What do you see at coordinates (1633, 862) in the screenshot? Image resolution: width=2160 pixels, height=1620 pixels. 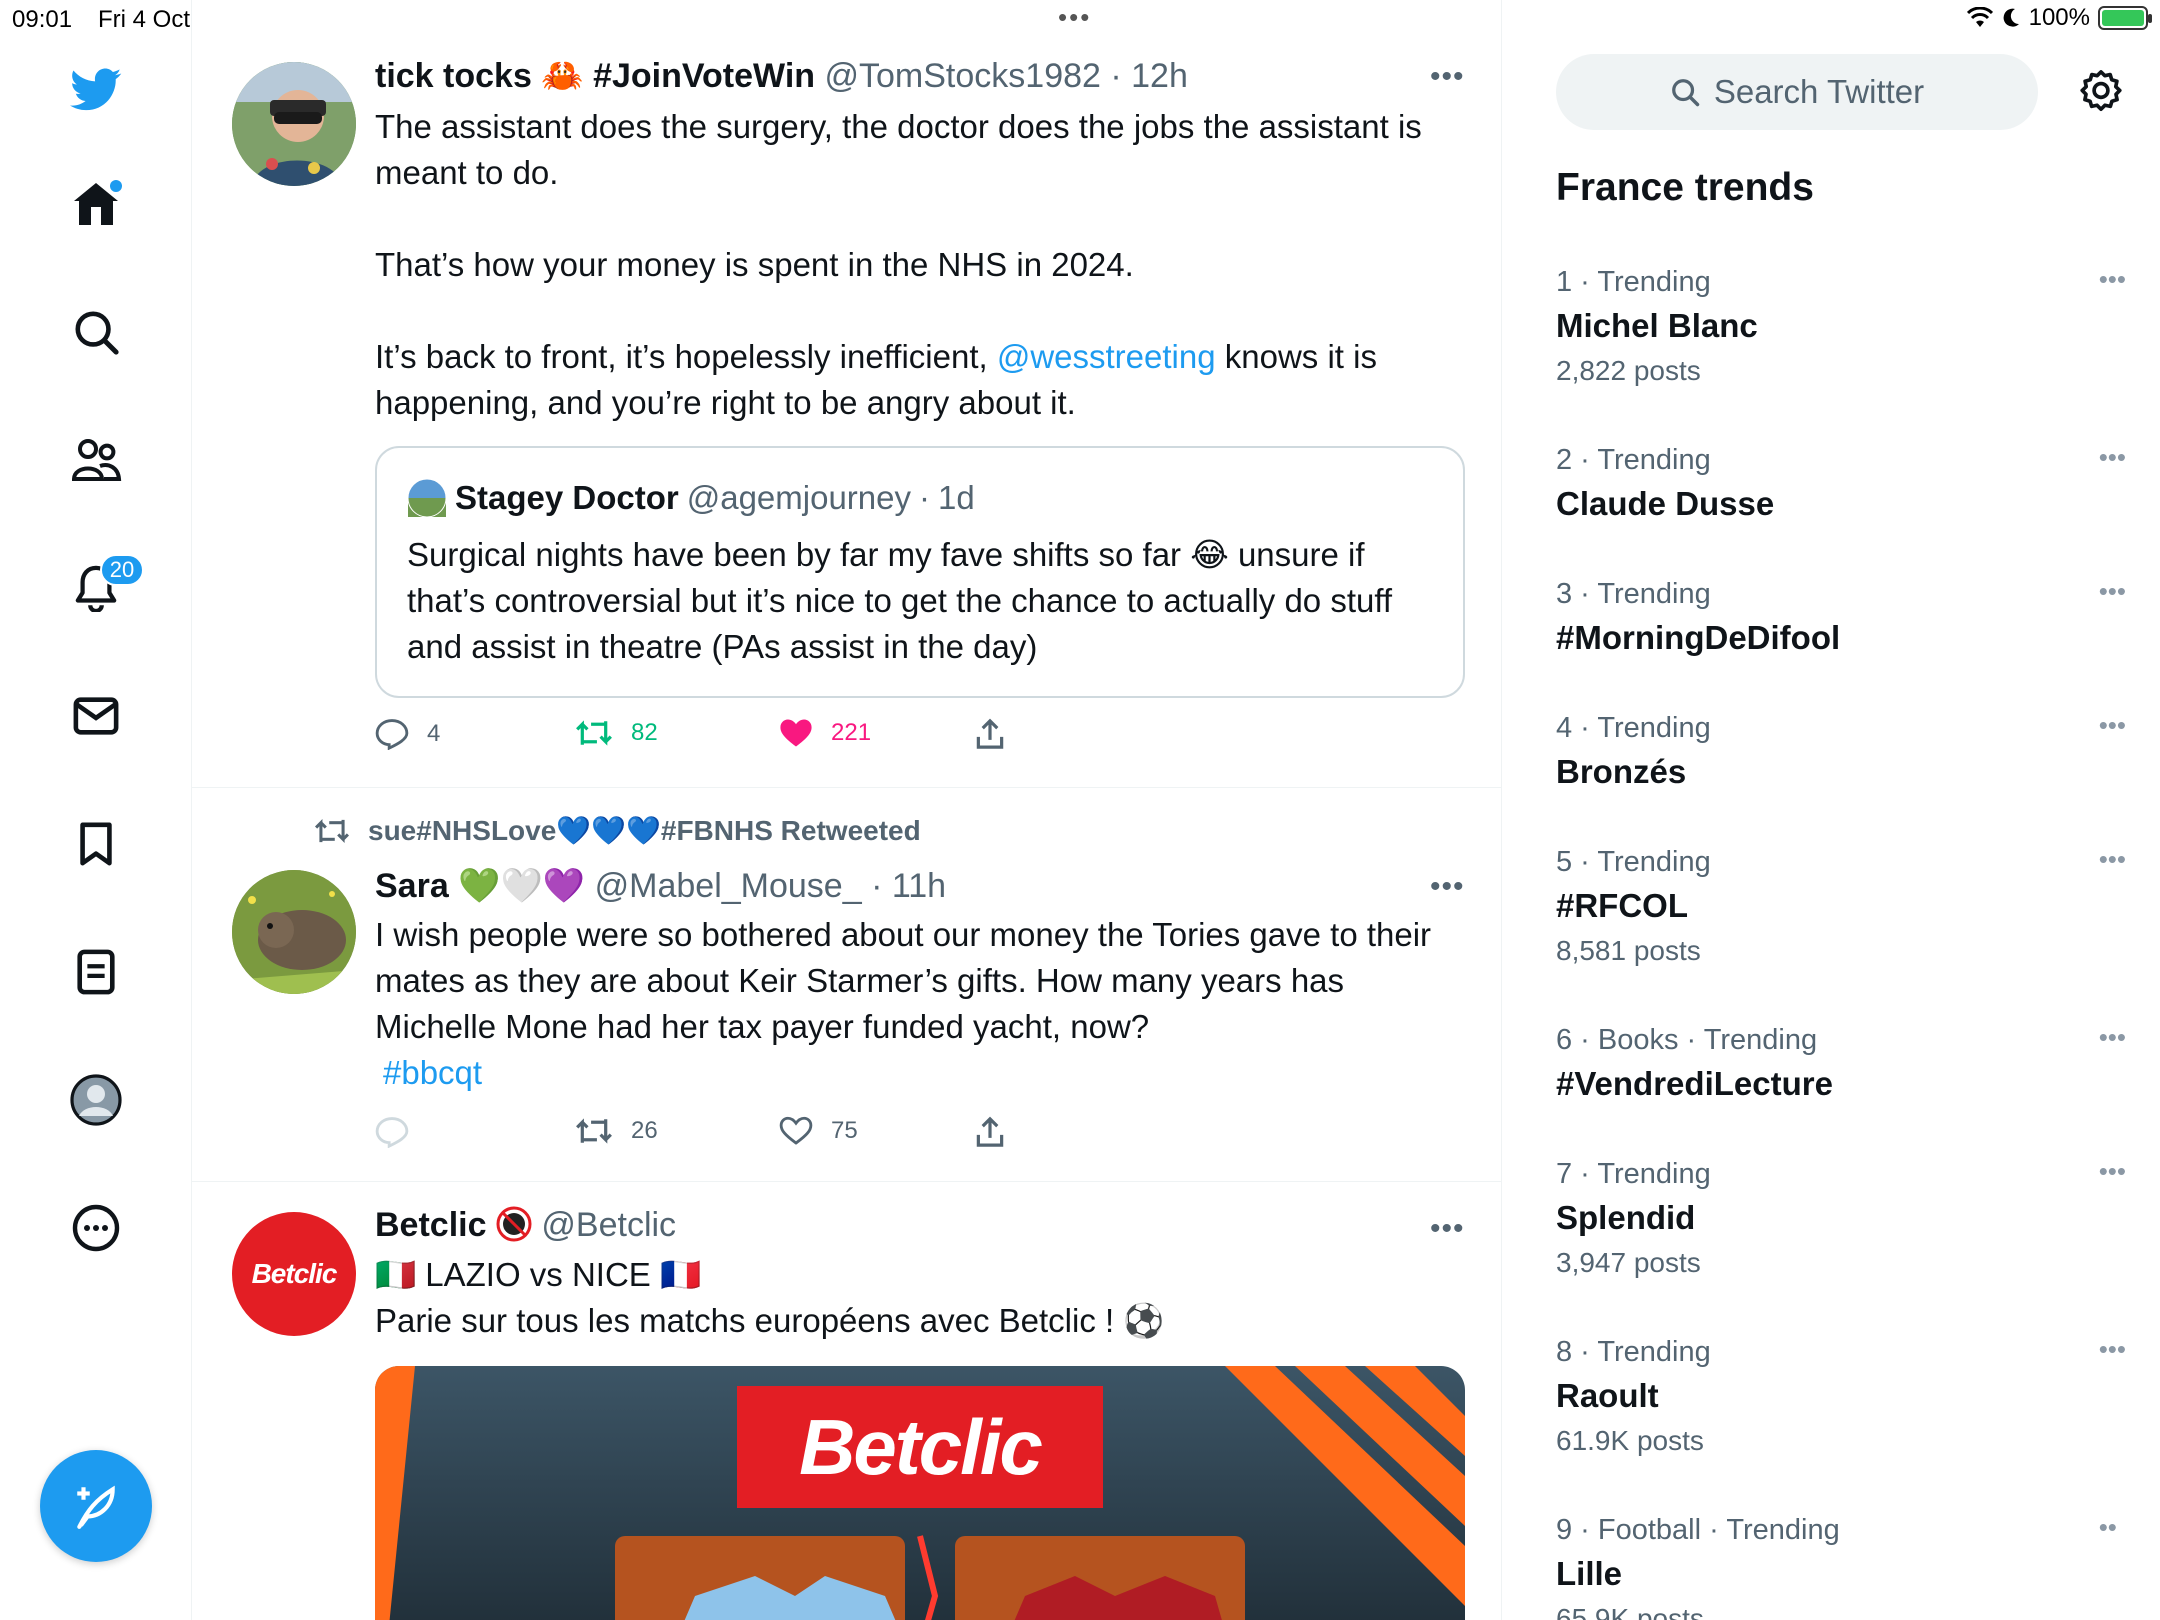 I see `trend-meta: 5 · Trending` at bounding box center [1633, 862].